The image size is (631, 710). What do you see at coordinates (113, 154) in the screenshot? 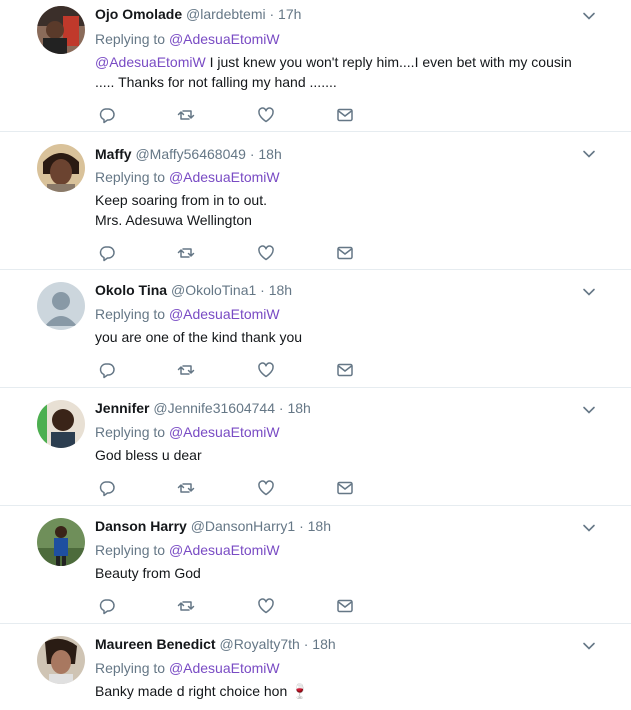
I see `display-name: Maffy` at bounding box center [113, 154].